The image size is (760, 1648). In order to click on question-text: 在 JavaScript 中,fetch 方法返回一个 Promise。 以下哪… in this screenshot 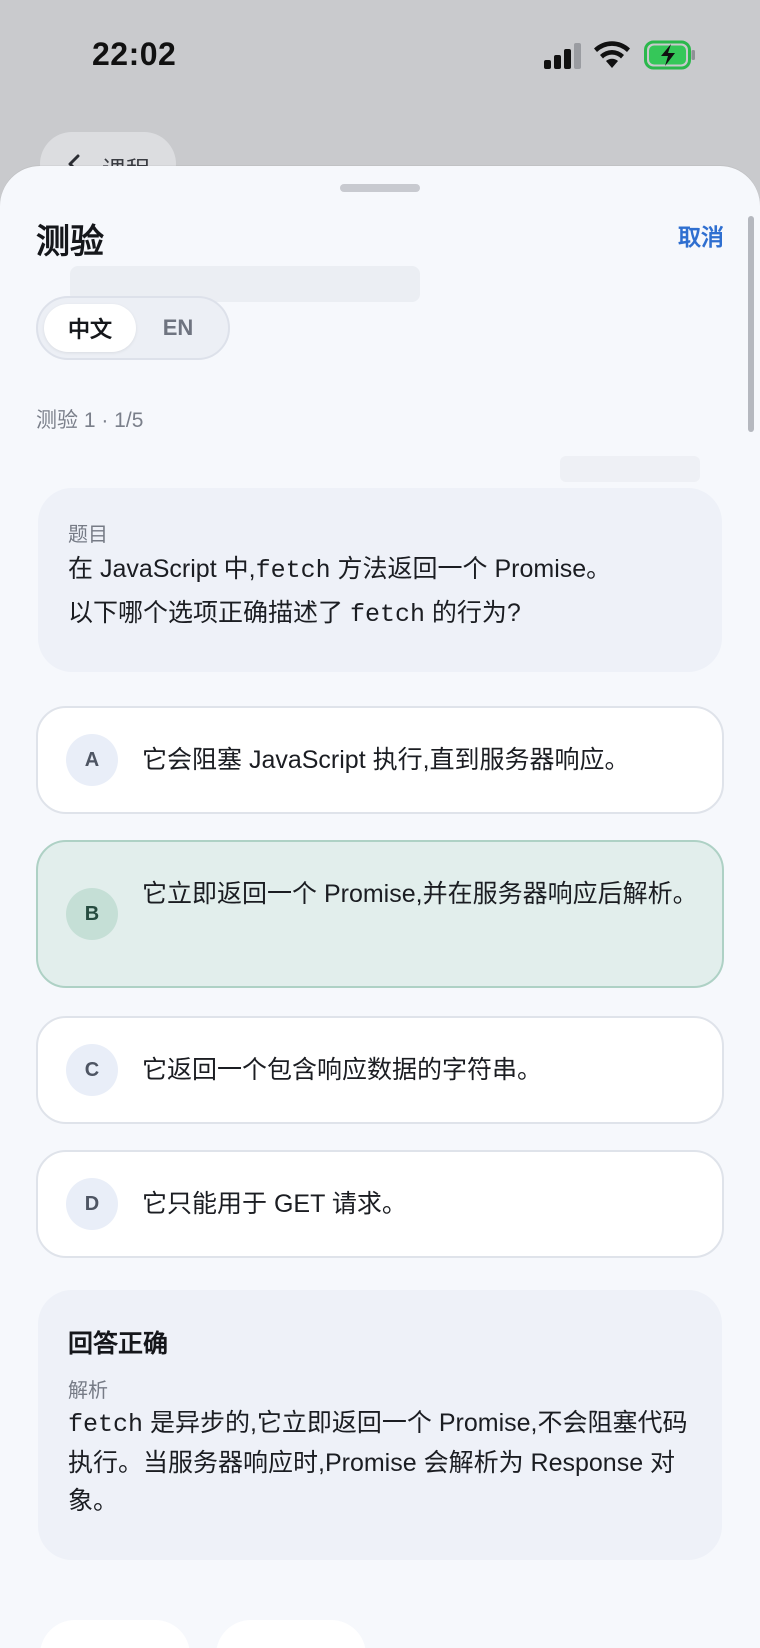, I will do `click(383, 592)`.